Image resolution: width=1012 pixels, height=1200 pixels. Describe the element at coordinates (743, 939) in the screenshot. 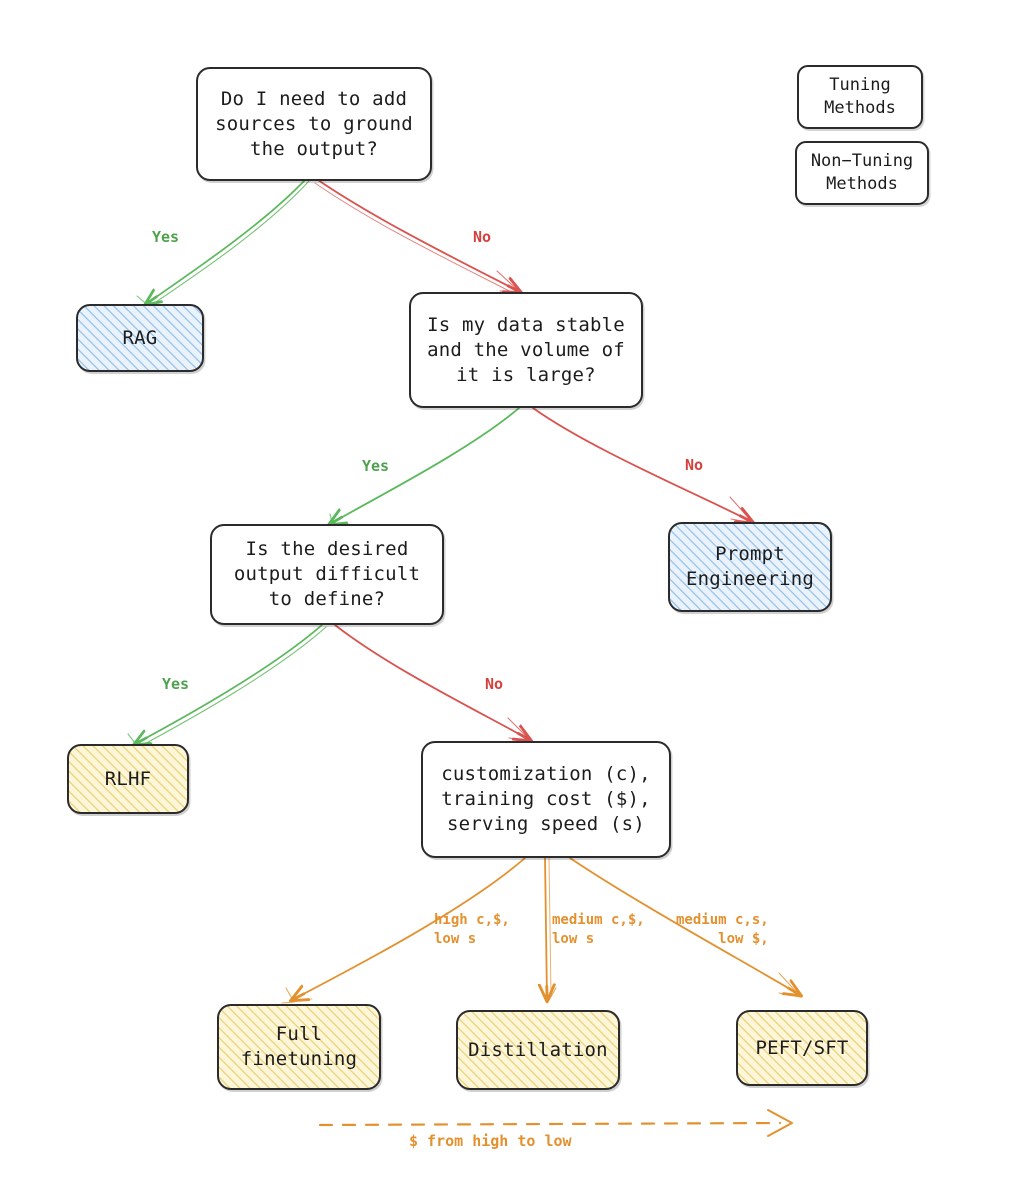

I see `edge-label-peft-sft-line2: low $,` at that location.